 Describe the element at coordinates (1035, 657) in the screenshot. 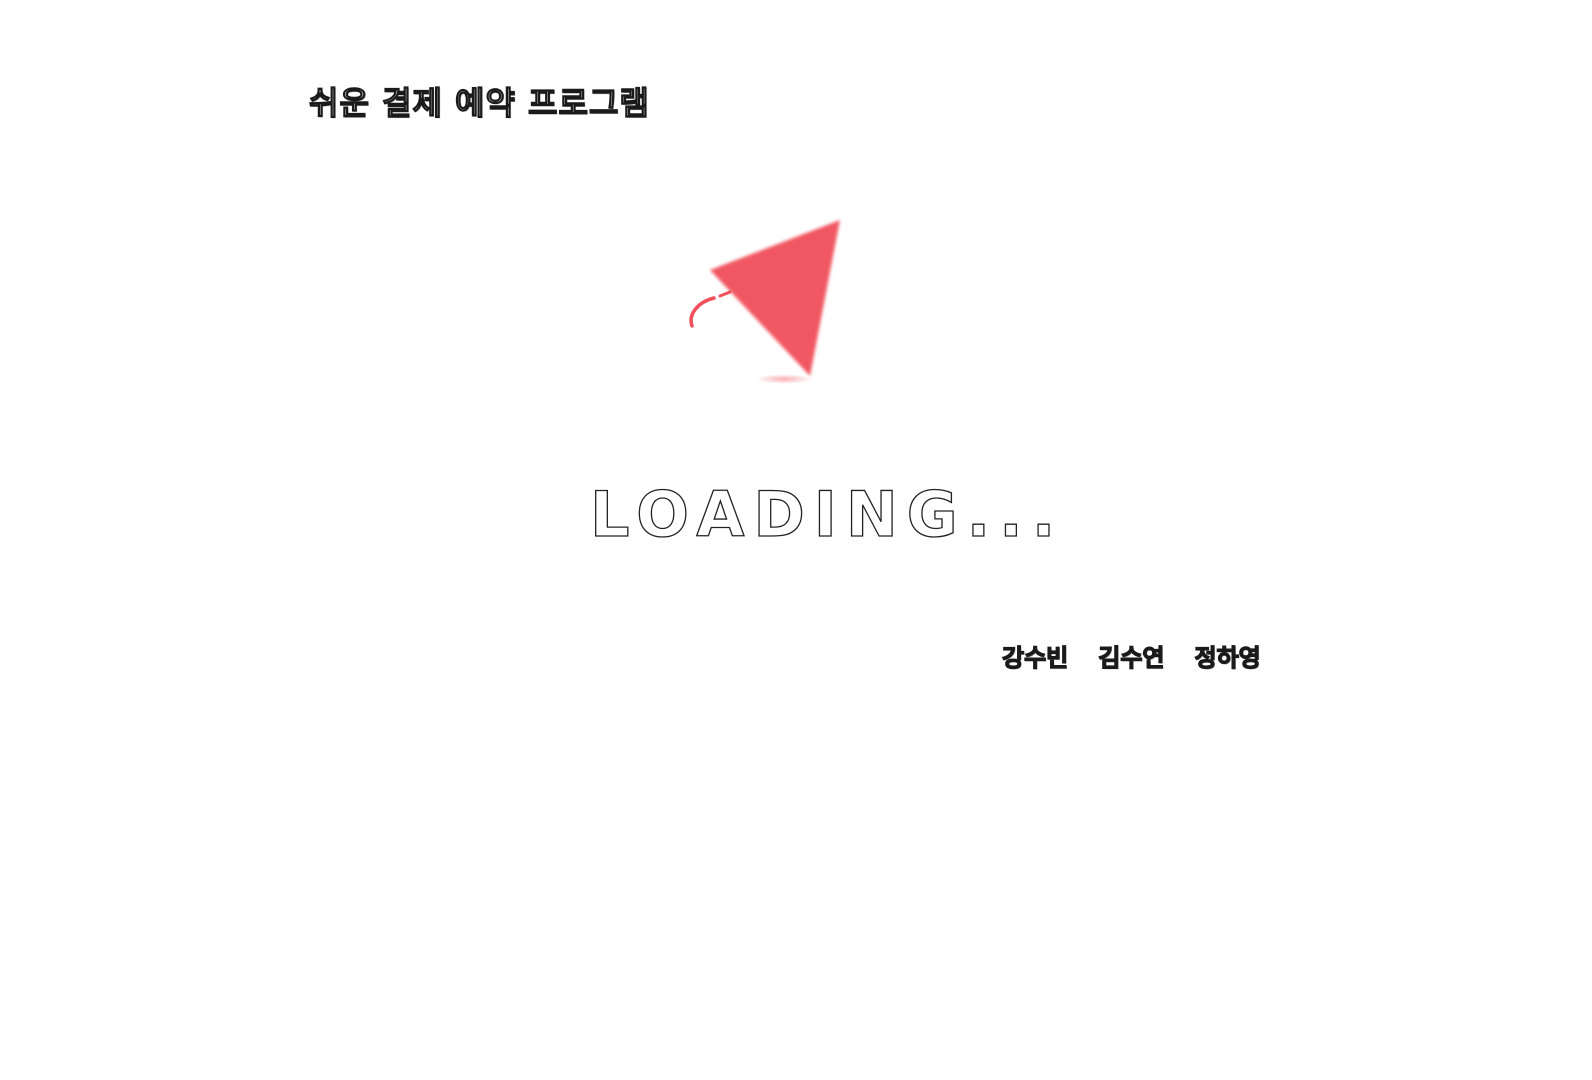

I see `credit-name: 강수빈` at that location.